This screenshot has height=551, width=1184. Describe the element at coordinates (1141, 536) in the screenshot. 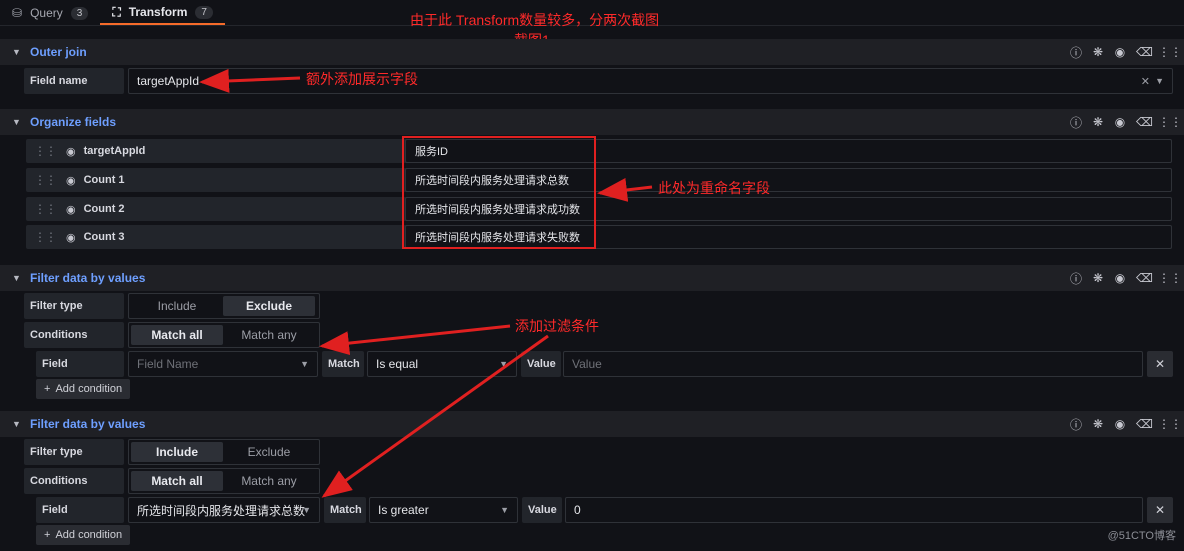

I see `watermark: @51CTO博客` at that location.